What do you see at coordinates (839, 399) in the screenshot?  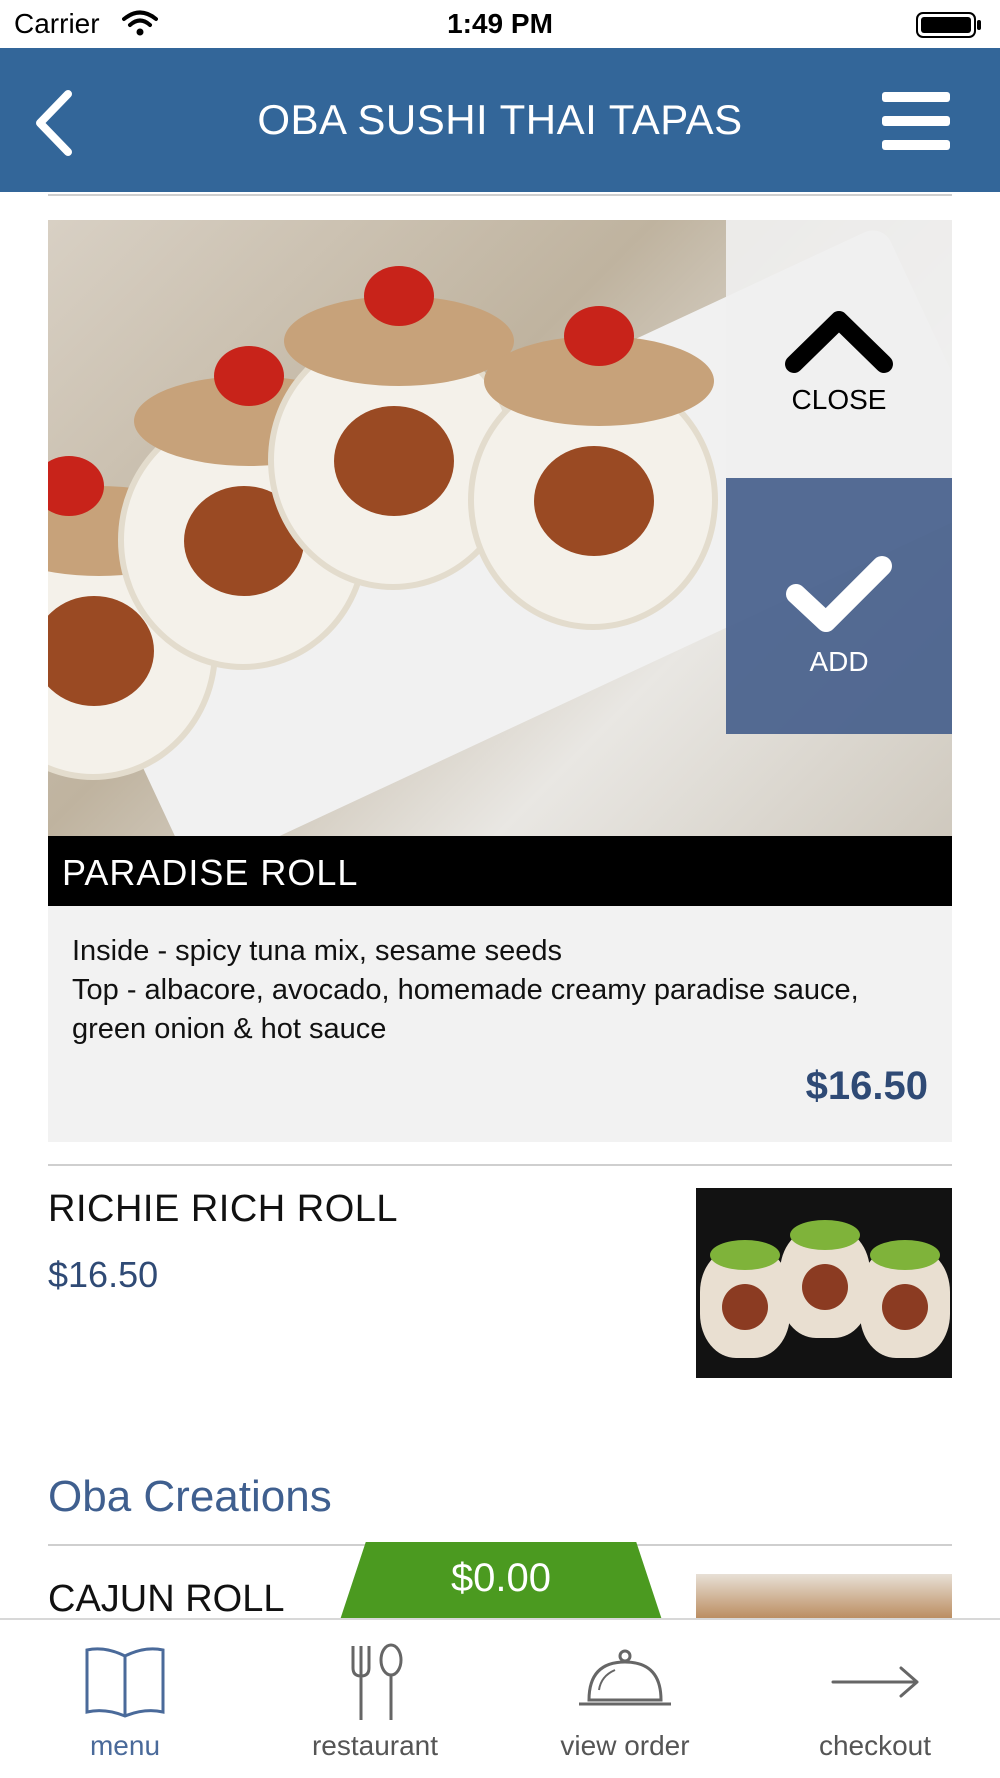 I see `close-label: CLOSE` at bounding box center [839, 399].